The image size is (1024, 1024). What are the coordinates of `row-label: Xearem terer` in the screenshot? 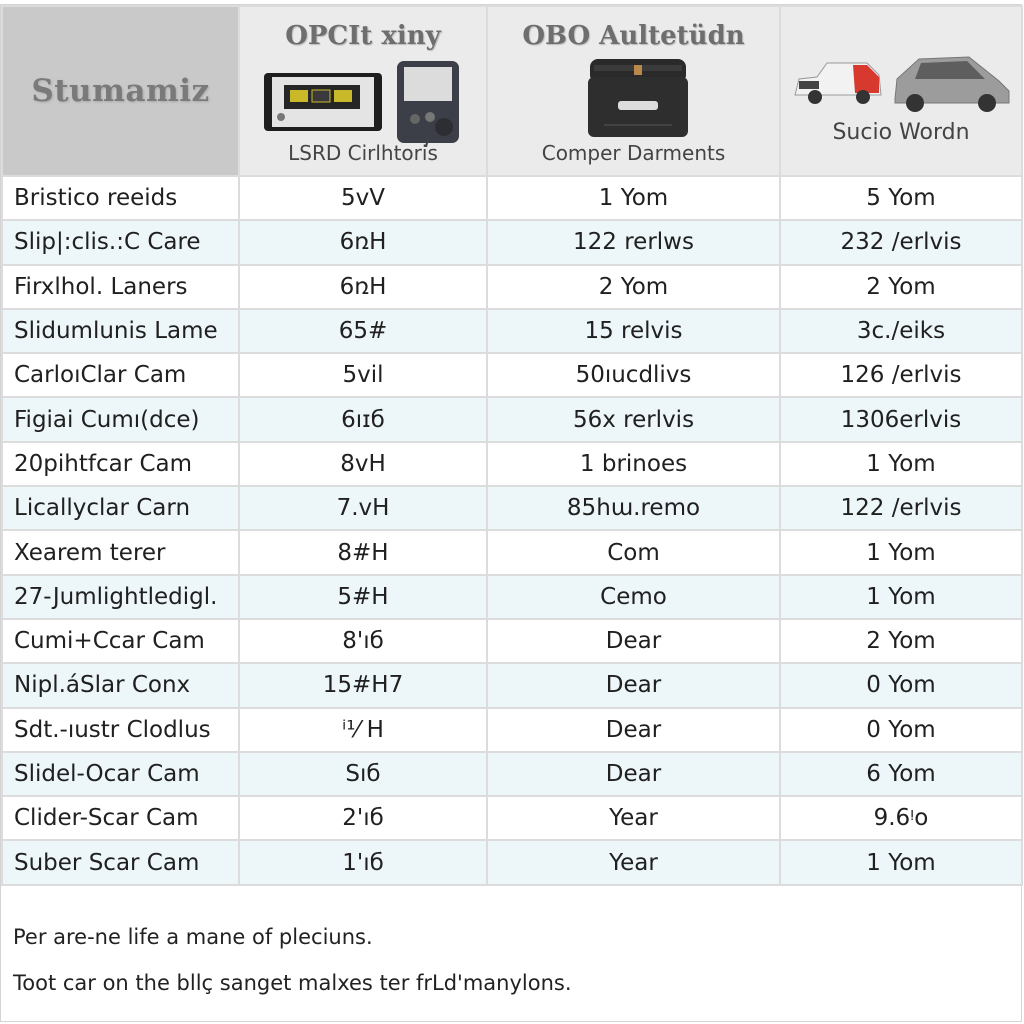 It's located at (120, 552).